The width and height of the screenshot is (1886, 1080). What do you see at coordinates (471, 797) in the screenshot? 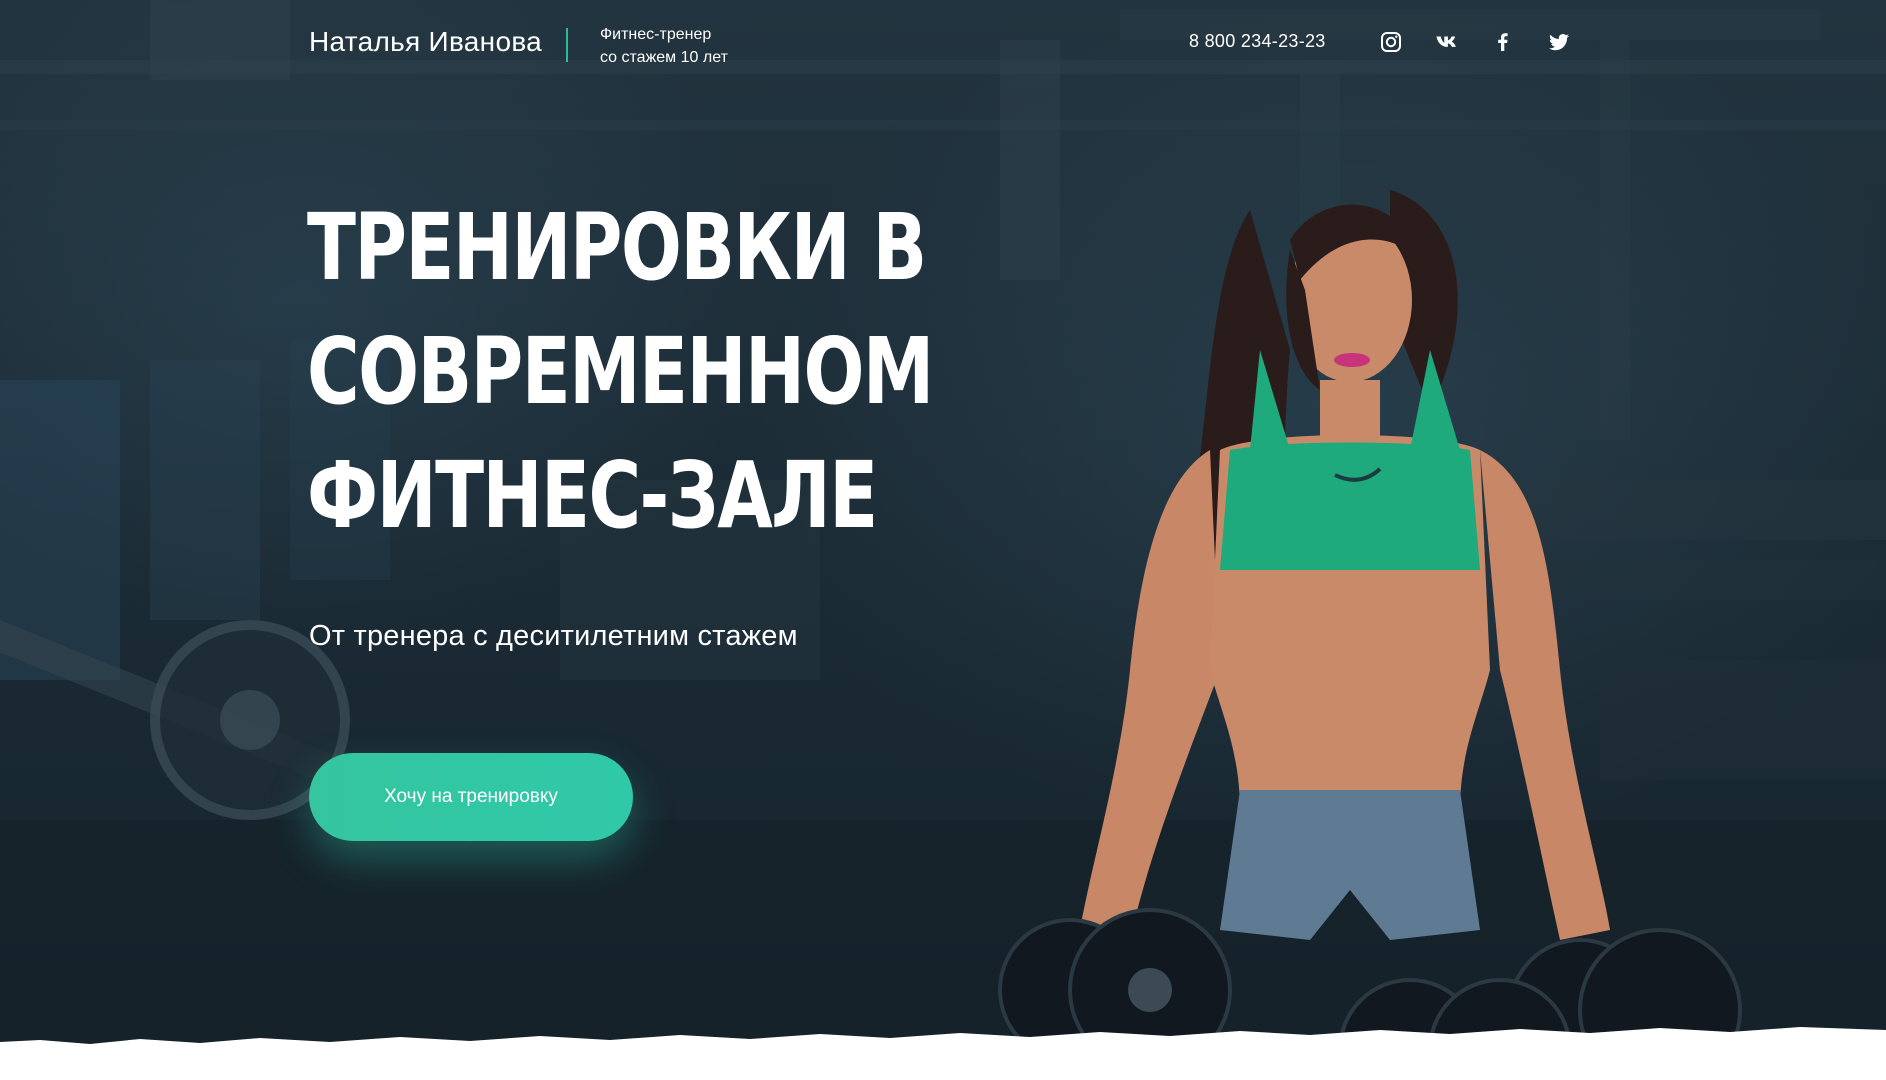
I see `book-training-button: Хочу на тренировку` at bounding box center [471, 797].